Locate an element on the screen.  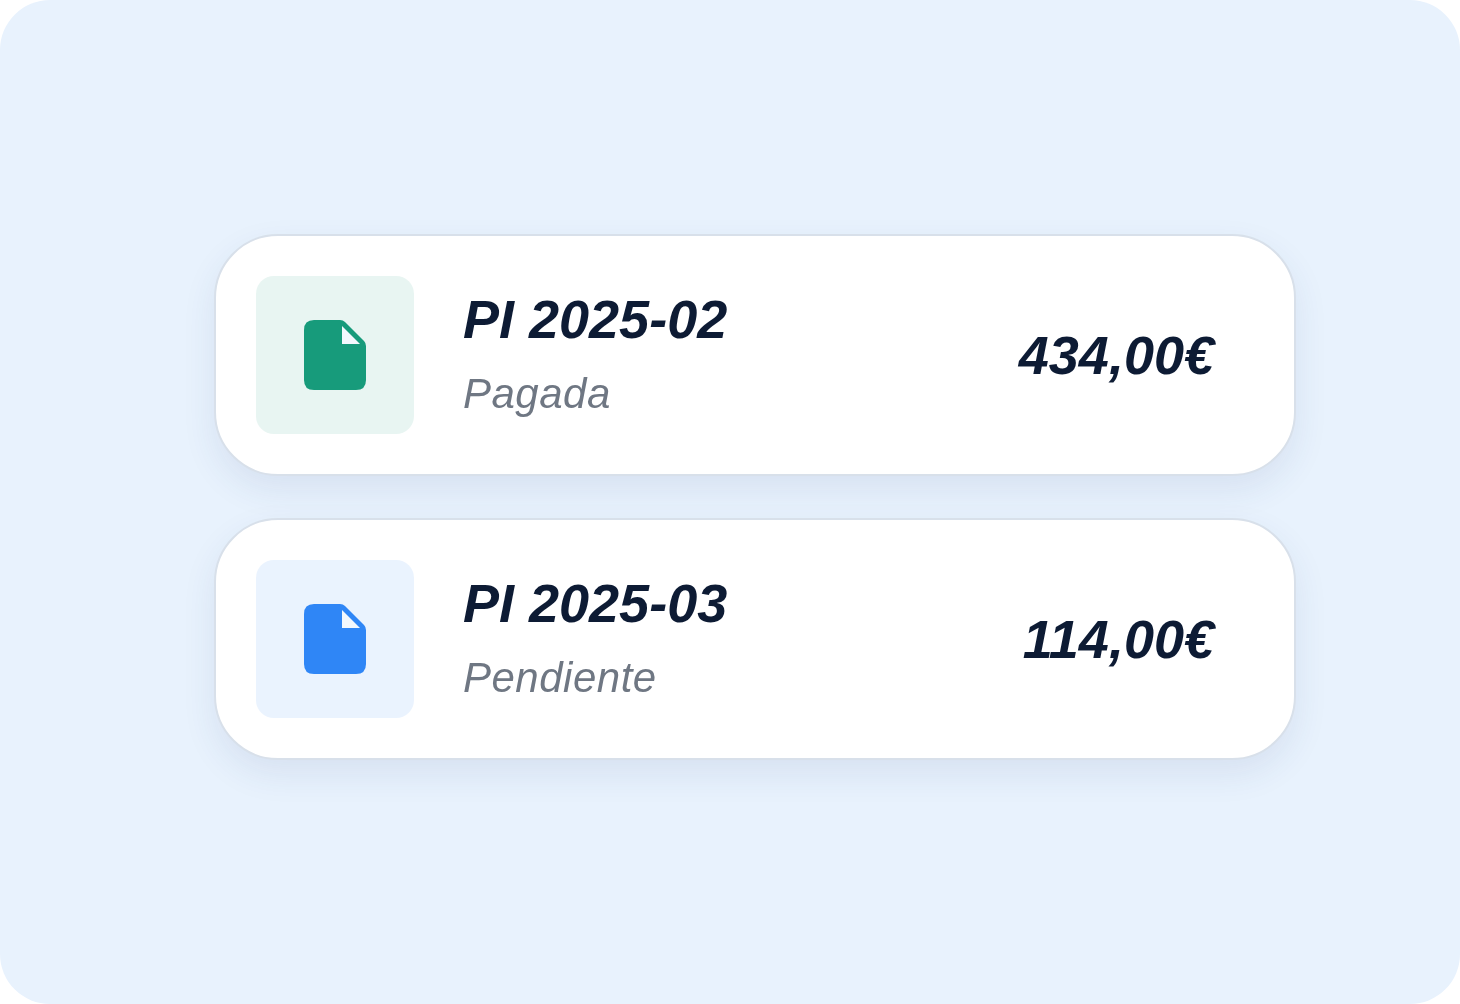
invoice-amount: 114,00€ is located at coordinates (1118, 639).